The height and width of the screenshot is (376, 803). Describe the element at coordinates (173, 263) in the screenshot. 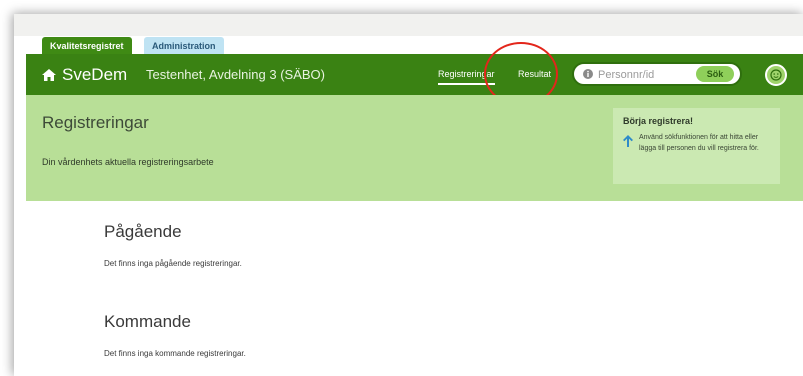

I see `section-text-pagaende: Det finns inga pågående registreringar.` at that location.